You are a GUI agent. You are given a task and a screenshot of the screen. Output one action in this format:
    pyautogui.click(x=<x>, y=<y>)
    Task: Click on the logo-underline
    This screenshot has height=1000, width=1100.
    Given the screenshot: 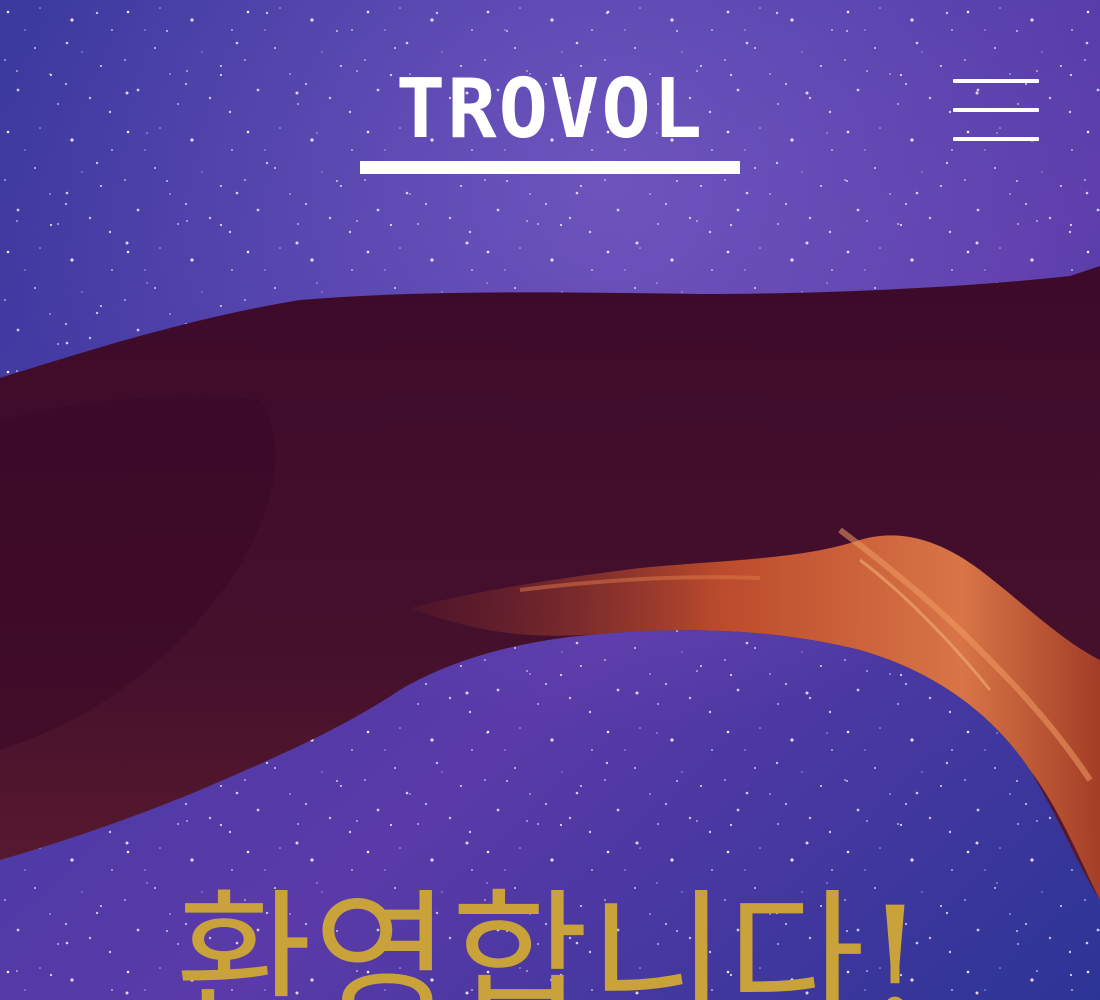 What is the action you would take?
    pyautogui.click(x=550, y=167)
    